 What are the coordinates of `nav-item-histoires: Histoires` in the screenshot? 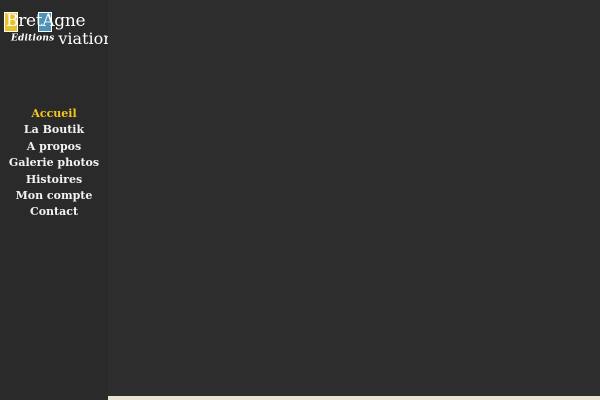 It's located at (54, 180).